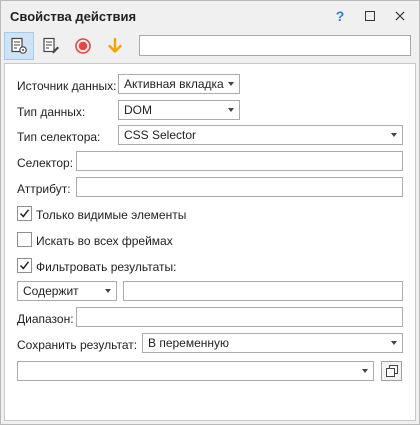 This screenshot has height=425, width=420. Describe the element at coordinates (179, 110) in the screenshot. I see `data-type-select: DOM` at that location.